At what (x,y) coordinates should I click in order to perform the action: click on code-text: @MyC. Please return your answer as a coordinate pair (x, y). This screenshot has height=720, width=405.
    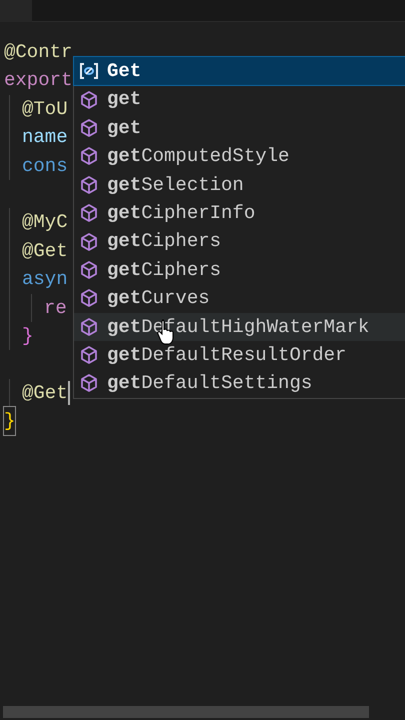
    Looking at the image, I should click on (45, 223).